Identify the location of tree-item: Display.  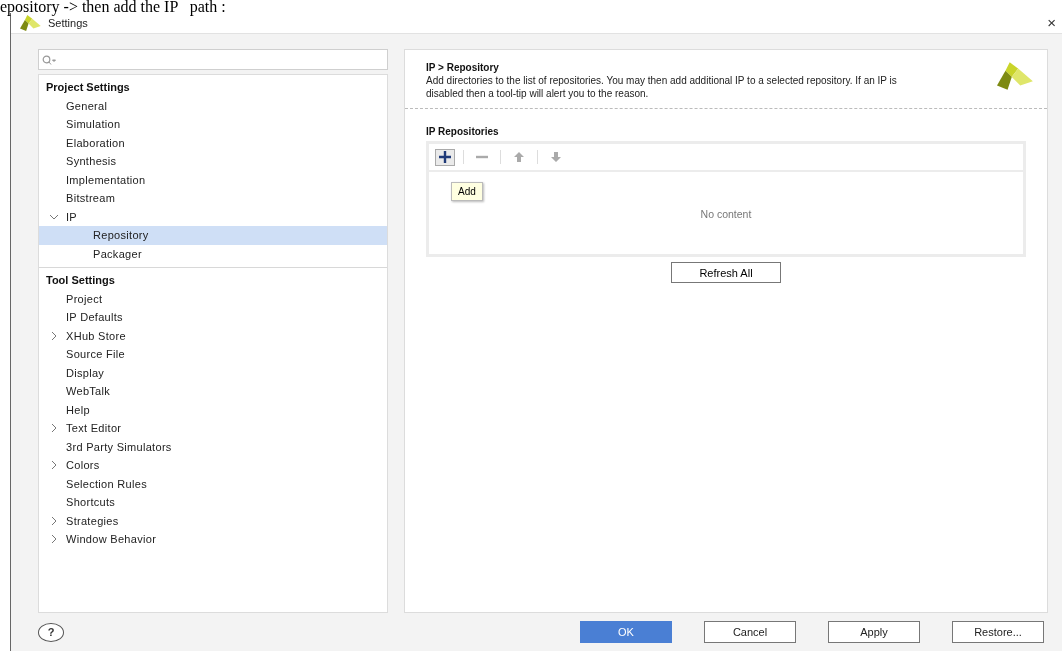
(213, 372).